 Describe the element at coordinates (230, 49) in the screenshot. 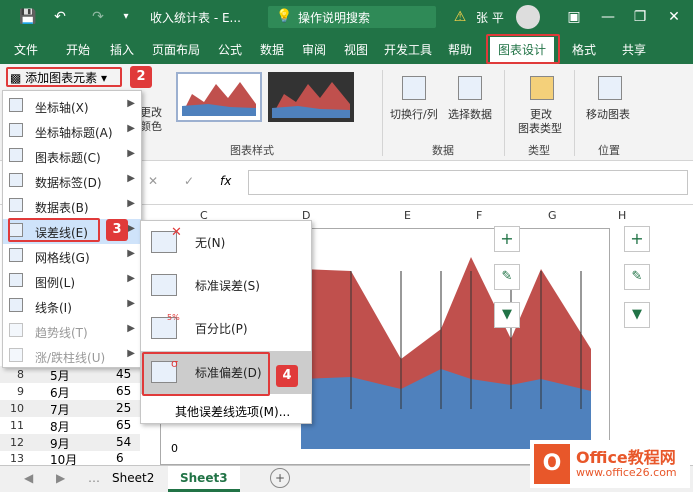

I see `tab-formulas: 公式` at that location.